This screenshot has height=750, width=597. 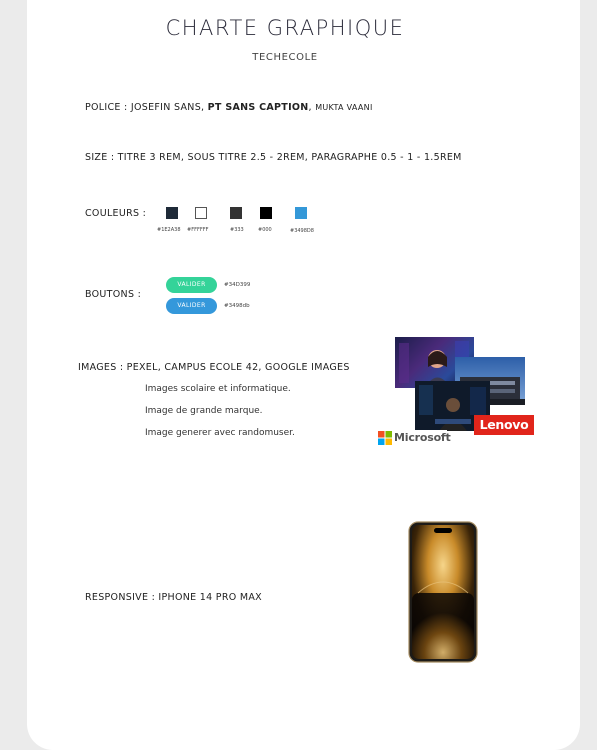 What do you see at coordinates (172, 213) in the screenshot?
I see `color-swatch-1e2a38` at bounding box center [172, 213].